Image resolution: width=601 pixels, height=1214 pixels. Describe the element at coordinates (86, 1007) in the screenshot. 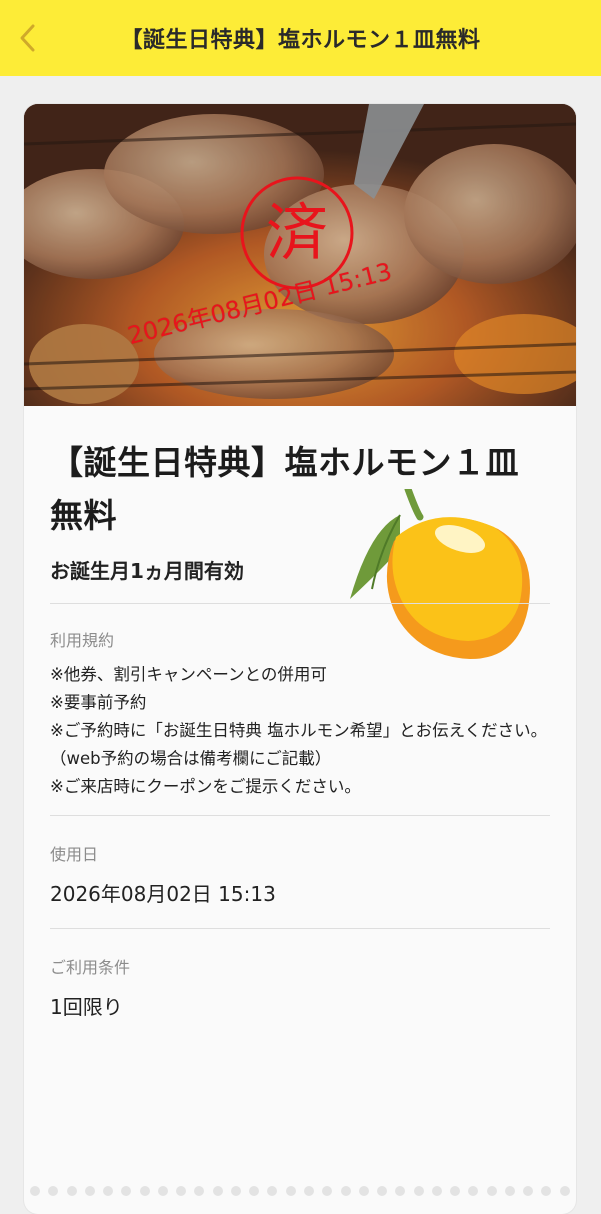

I see `conditions-value: 1回限り` at that location.